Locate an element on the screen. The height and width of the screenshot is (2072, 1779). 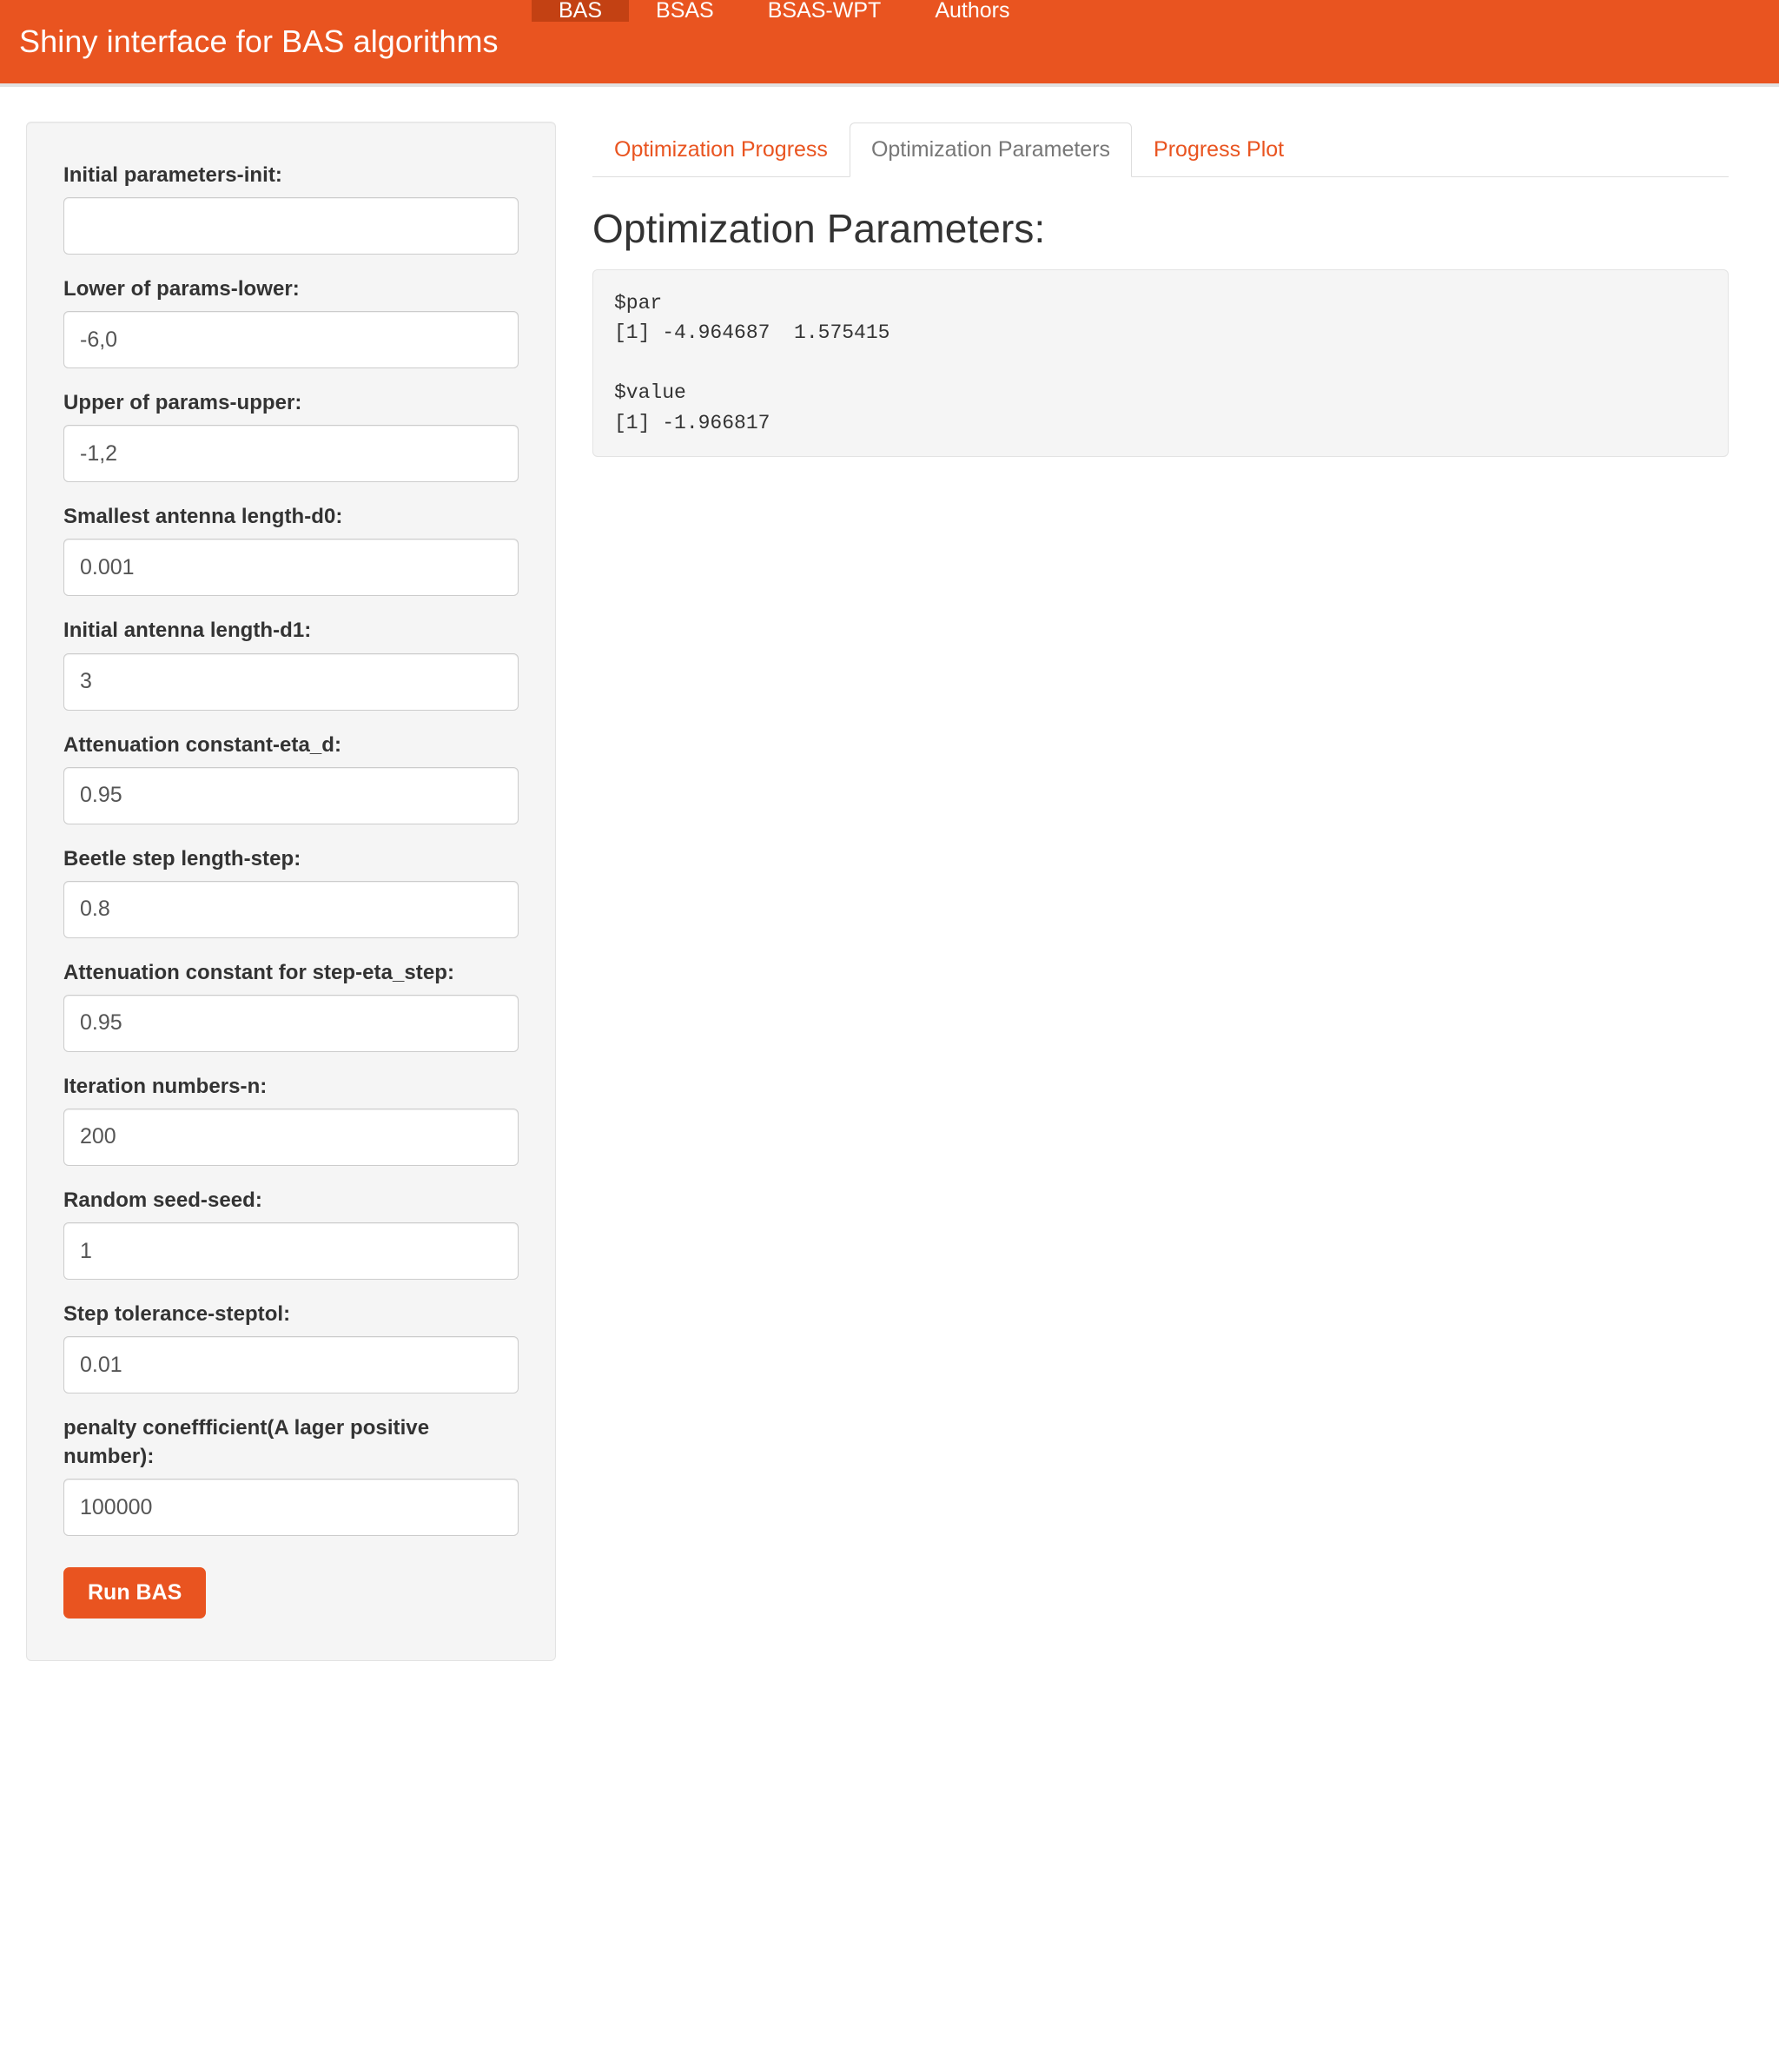
input-step is located at coordinates (291, 909).